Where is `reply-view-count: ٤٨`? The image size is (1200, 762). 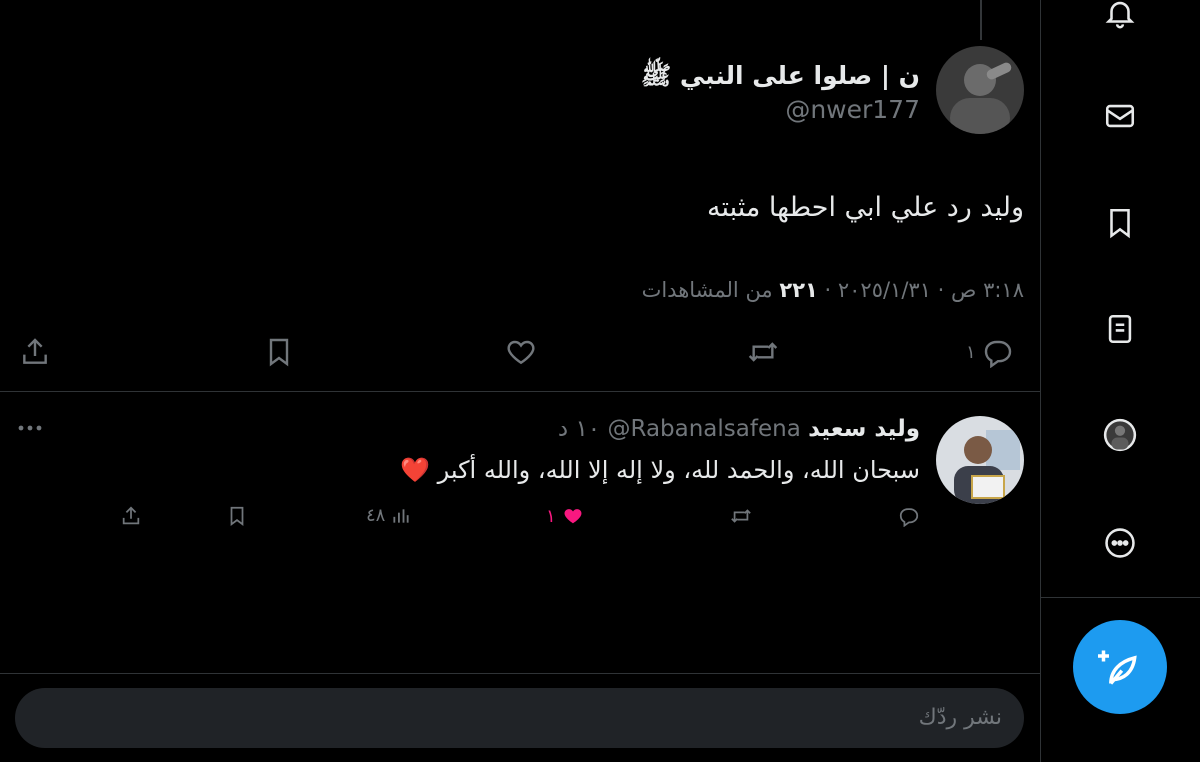
reply-view-count: ٤٨ is located at coordinates (376, 515).